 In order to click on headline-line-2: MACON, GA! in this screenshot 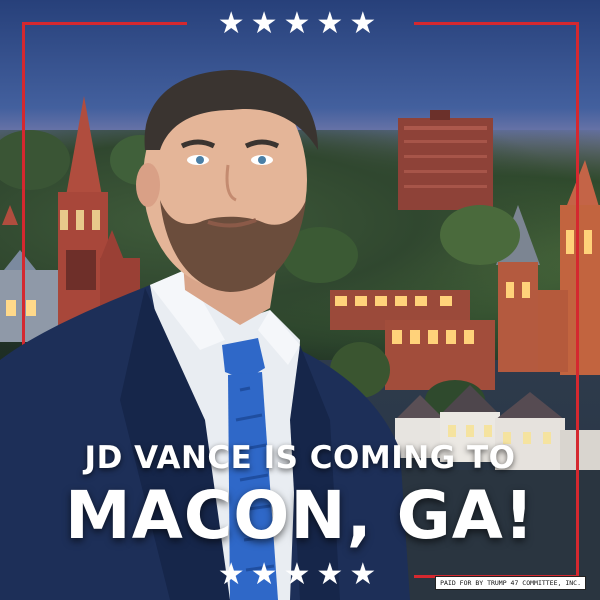, I will do `click(300, 515)`.